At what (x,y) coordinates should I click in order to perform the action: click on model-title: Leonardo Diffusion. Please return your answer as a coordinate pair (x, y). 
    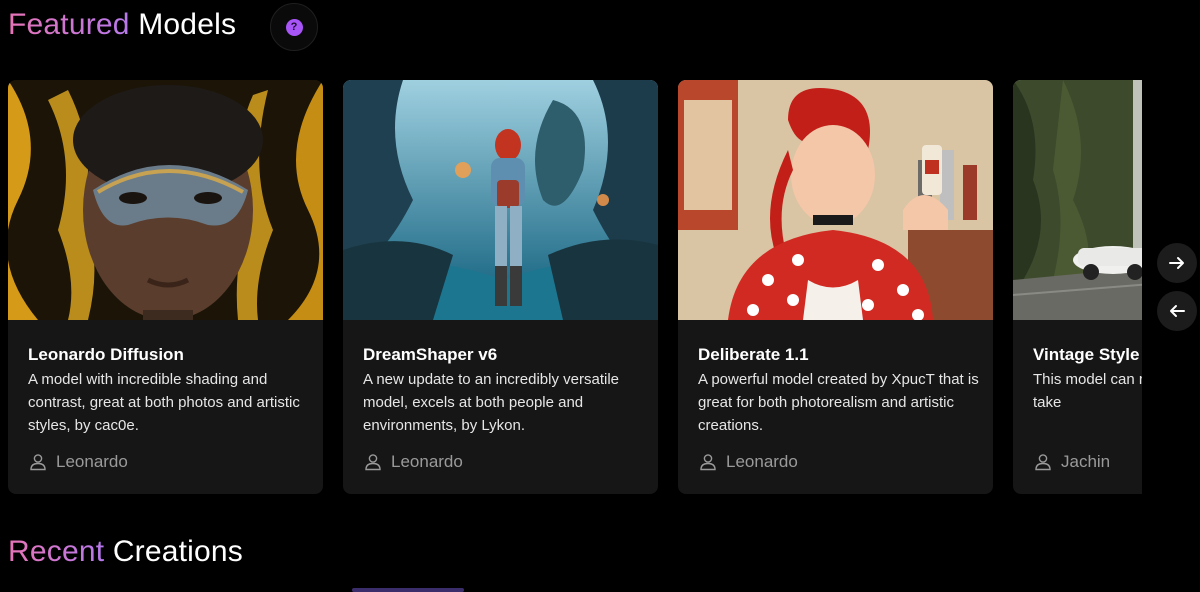
    Looking at the image, I should click on (106, 354).